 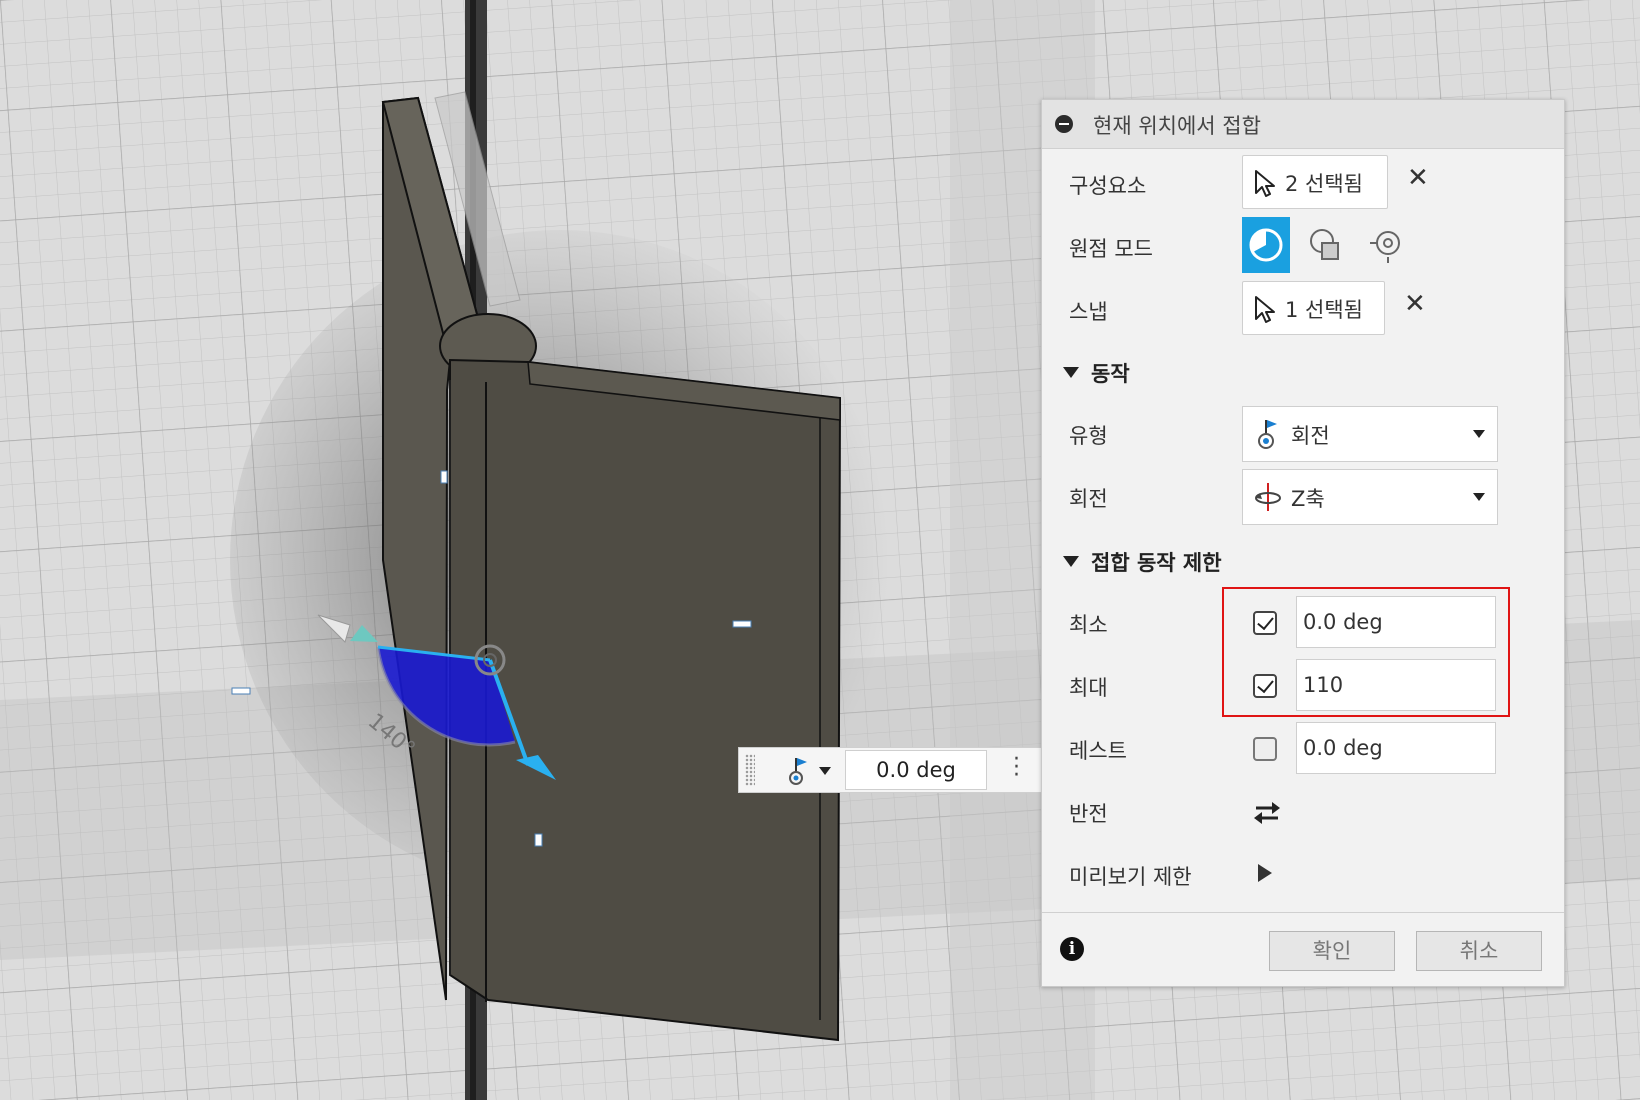 I want to click on origin-simple-icon, so click(x=1266, y=245).